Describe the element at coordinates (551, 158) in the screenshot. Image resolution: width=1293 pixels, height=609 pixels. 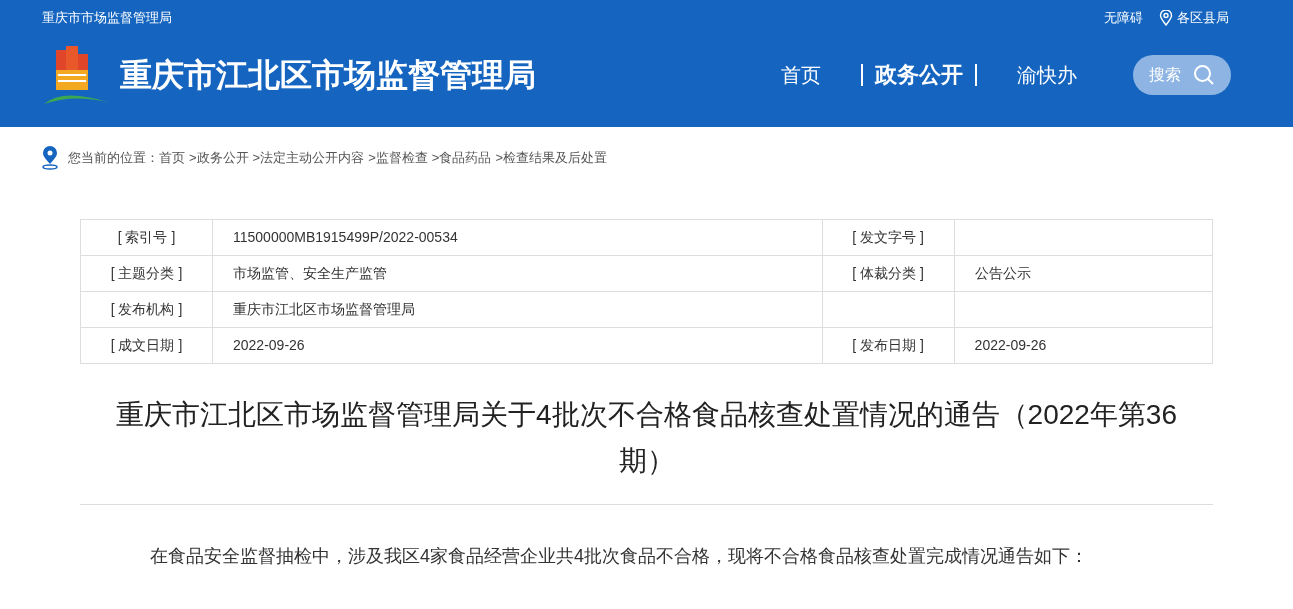
I see `breadcrumb-link: >检查结果及后处置` at that location.